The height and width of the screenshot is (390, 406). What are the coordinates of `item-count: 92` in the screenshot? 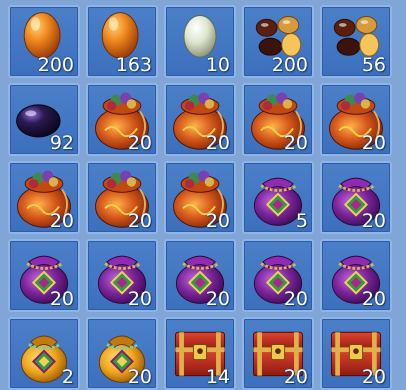 It's located at (61, 143).